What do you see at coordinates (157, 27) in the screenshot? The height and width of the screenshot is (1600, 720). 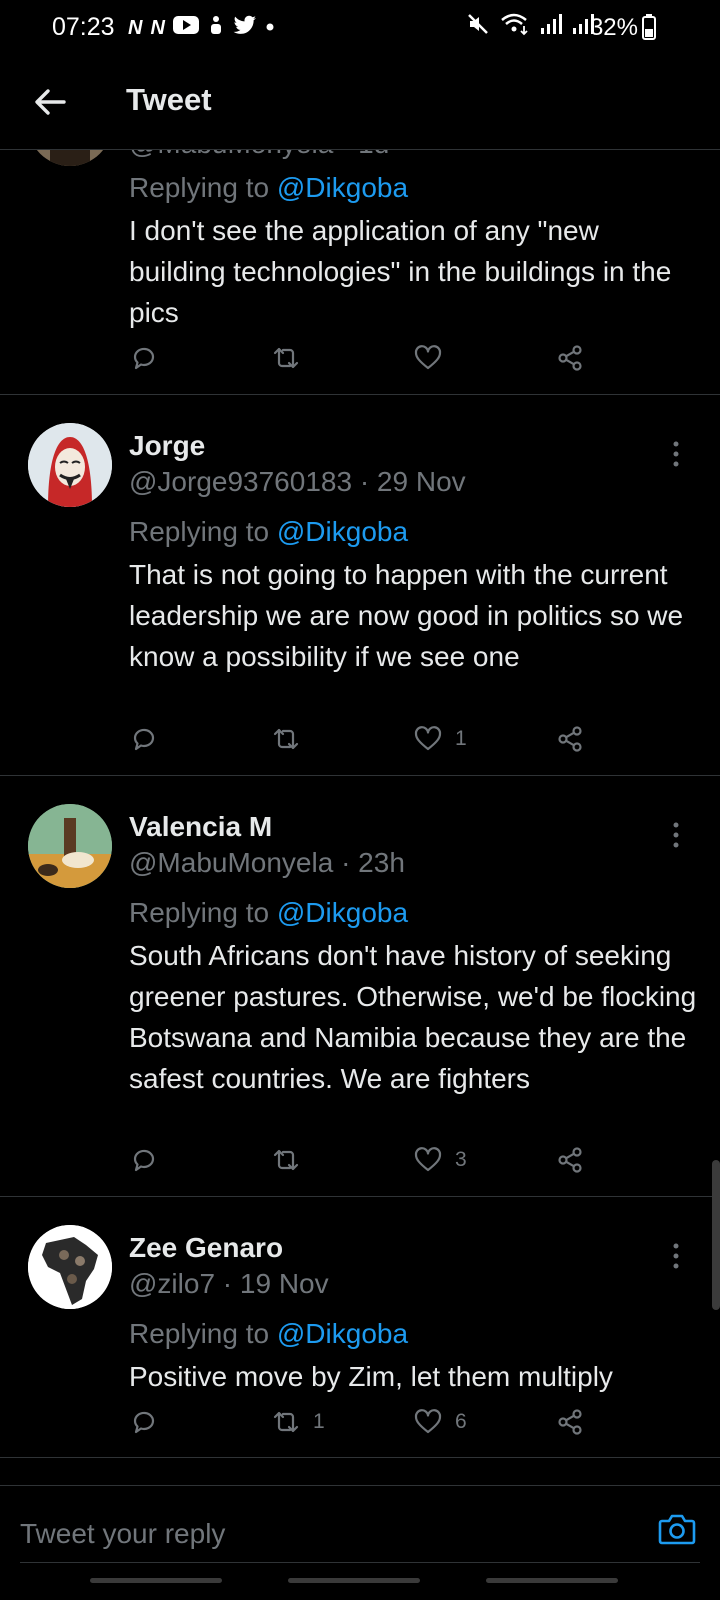 I see `n-news-icon: N` at bounding box center [157, 27].